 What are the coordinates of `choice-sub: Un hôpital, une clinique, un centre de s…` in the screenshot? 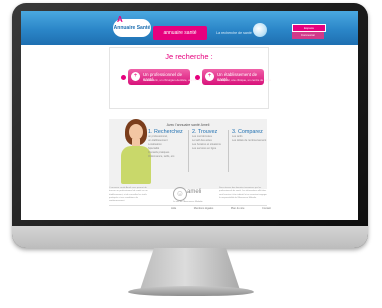 It's located at (244, 80).